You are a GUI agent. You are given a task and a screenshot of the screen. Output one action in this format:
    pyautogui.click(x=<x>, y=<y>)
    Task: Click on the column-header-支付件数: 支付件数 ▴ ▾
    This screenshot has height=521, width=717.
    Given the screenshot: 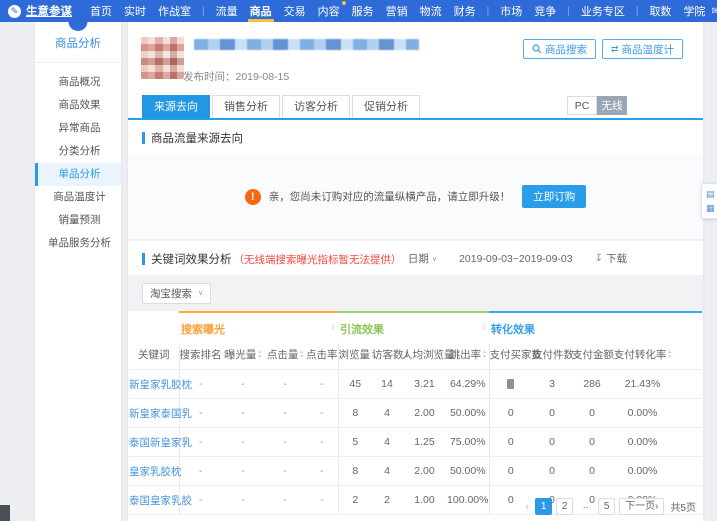 What is the action you would take?
    pyautogui.click(x=555, y=356)
    